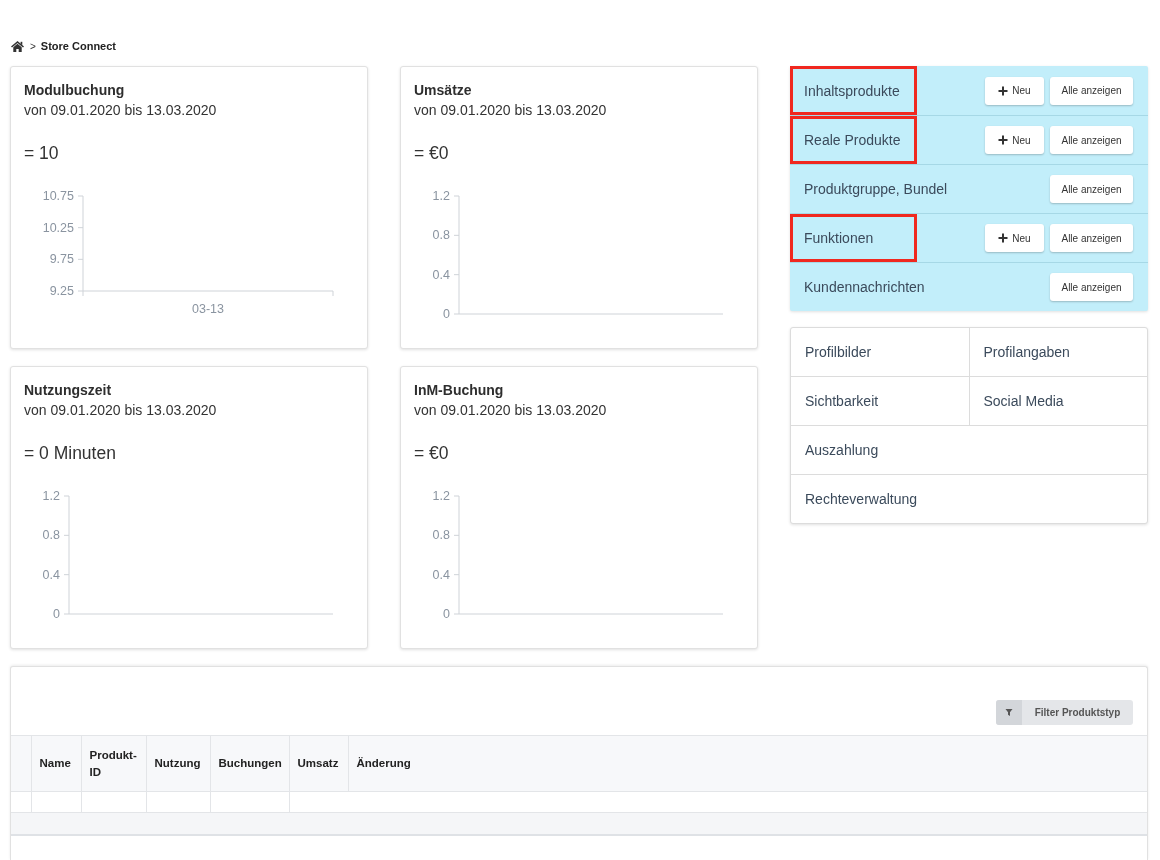 The image size is (1160, 860). I want to click on card-total: = 10, so click(42, 153).